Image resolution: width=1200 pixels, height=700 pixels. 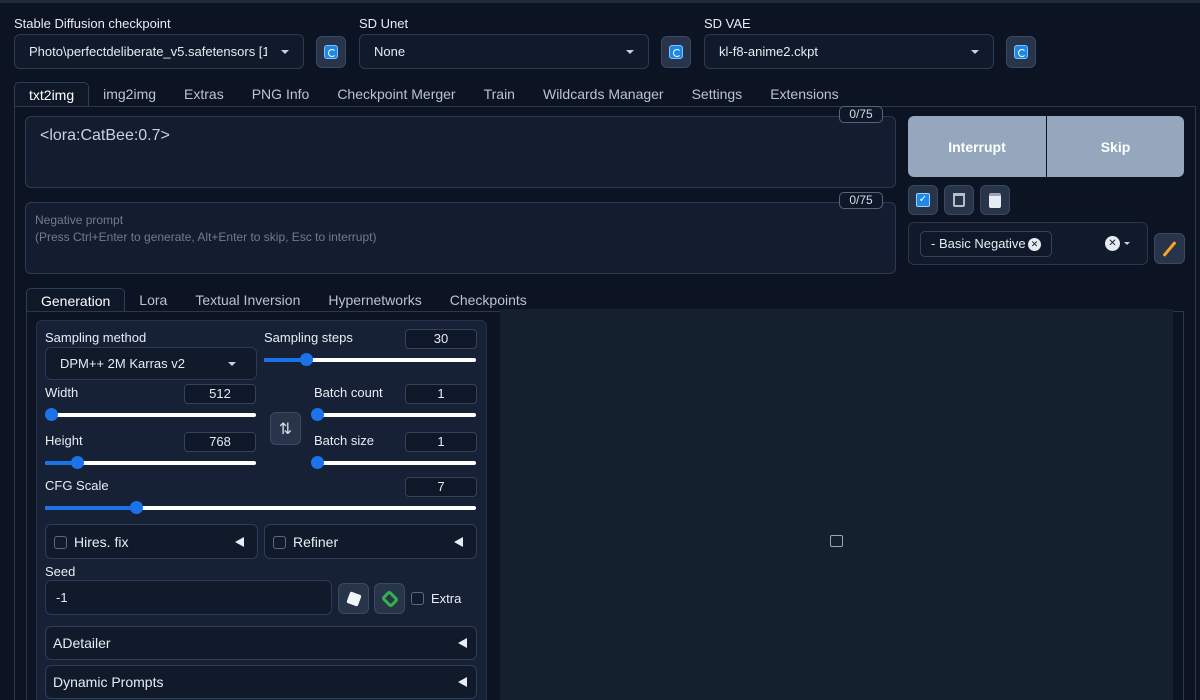 I want to click on apply-styles-button: ✓, so click(x=923, y=200).